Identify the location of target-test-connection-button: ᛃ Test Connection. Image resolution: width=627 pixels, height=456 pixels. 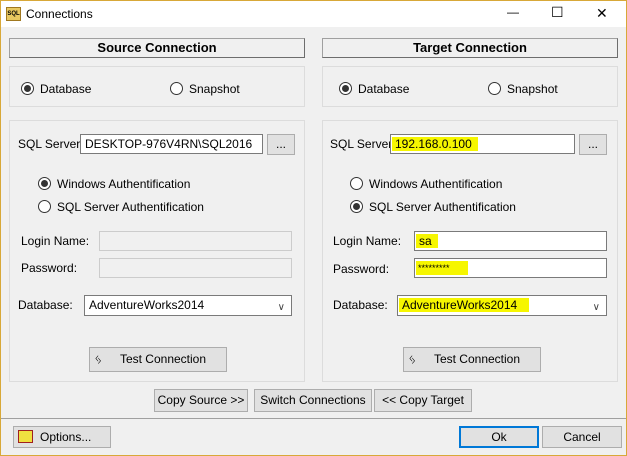
(472, 359).